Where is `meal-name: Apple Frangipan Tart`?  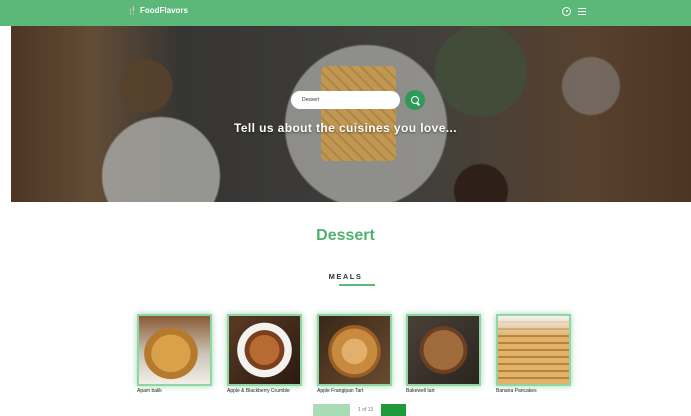
meal-name: Apple Frangipan Tart is located at coordinates (354, 391).